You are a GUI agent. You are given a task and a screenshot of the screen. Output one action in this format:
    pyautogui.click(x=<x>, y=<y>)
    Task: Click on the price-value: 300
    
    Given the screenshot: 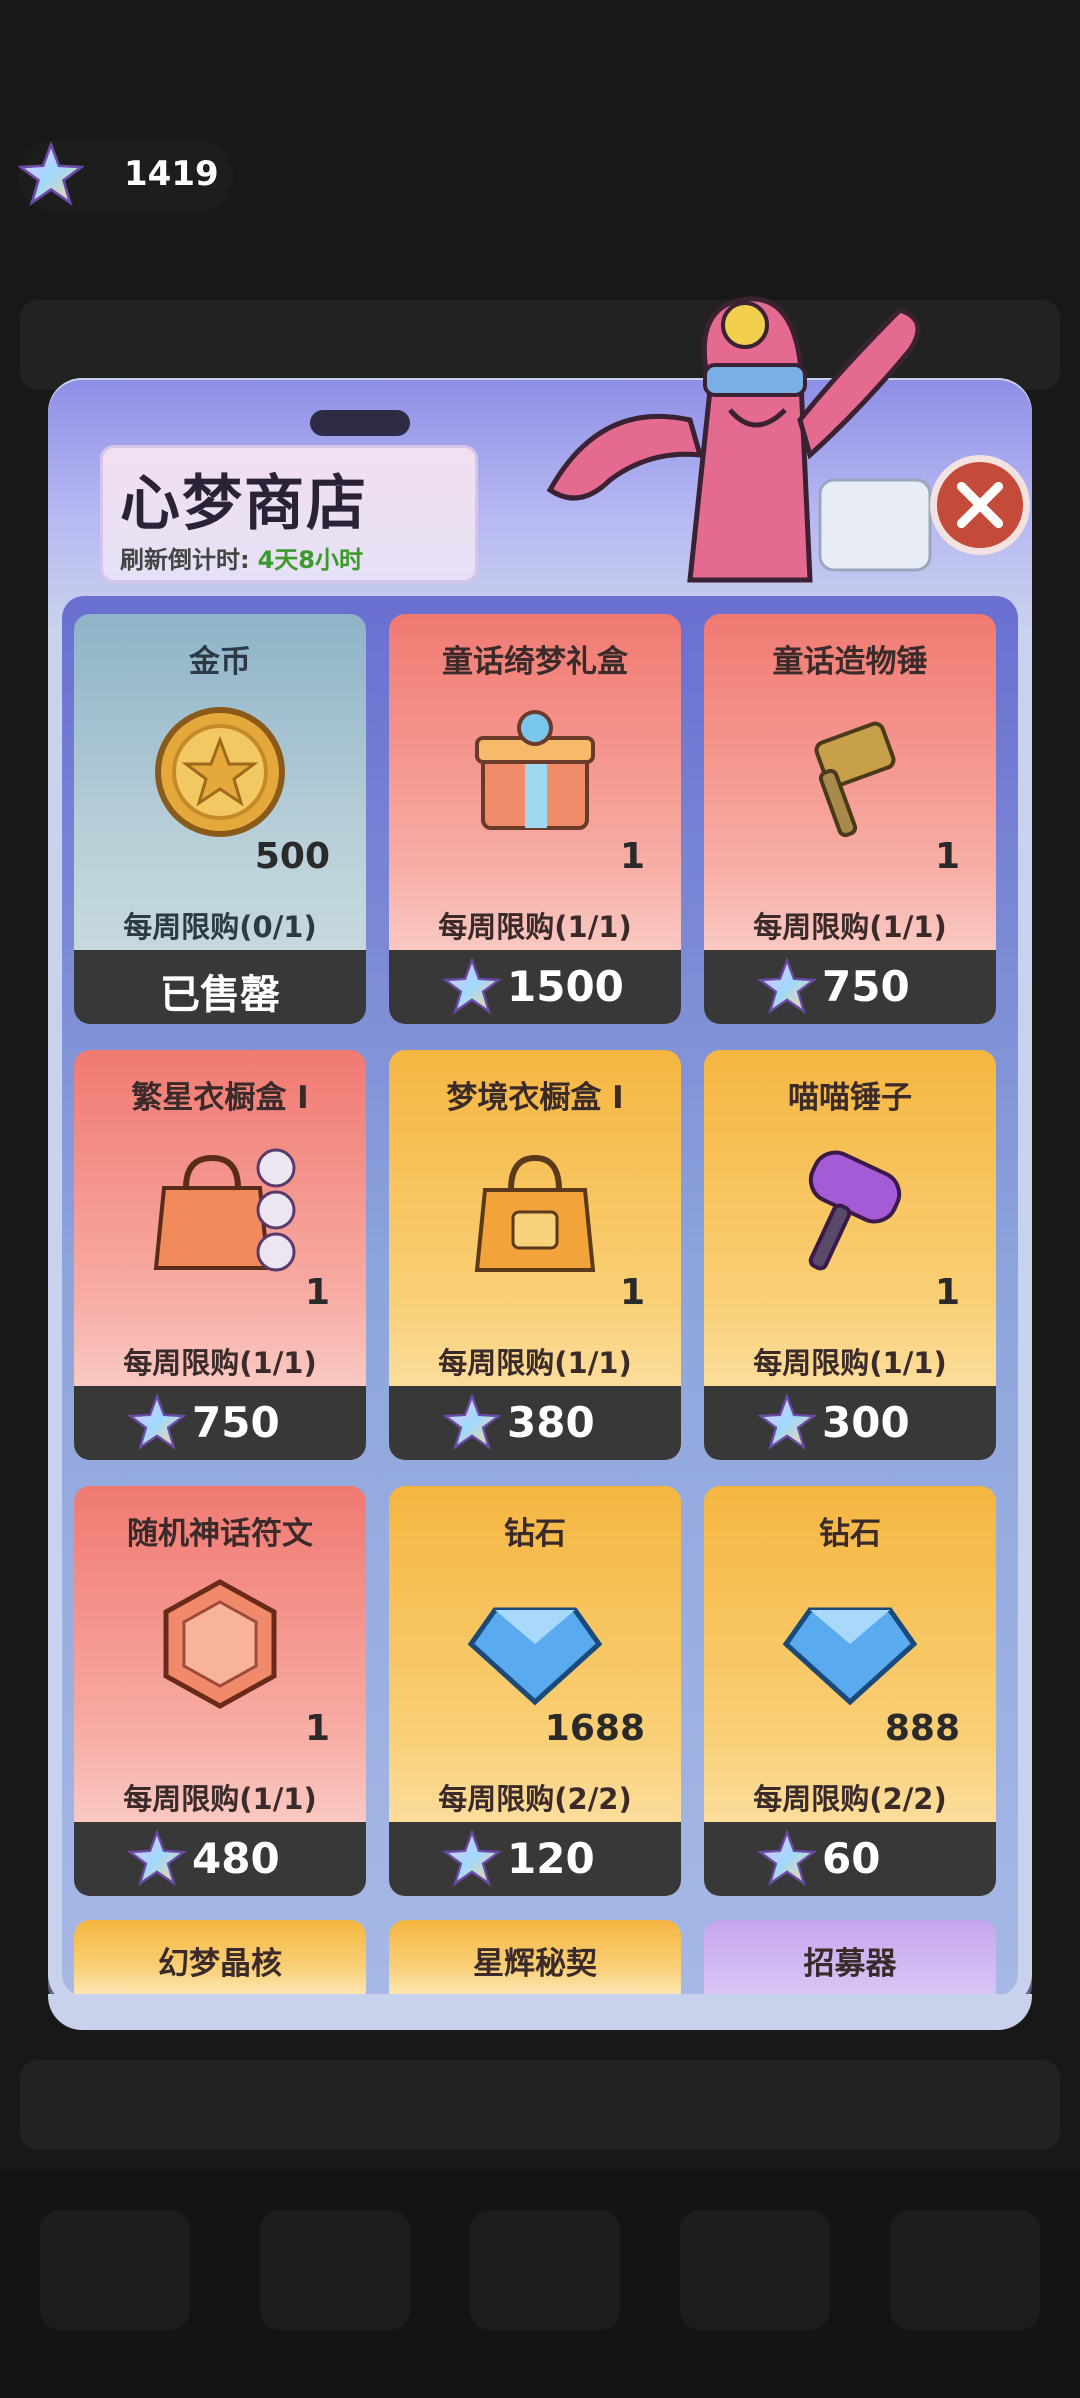 What is the action you would take?
    pyautogui.click(x=866, y=1422)
    